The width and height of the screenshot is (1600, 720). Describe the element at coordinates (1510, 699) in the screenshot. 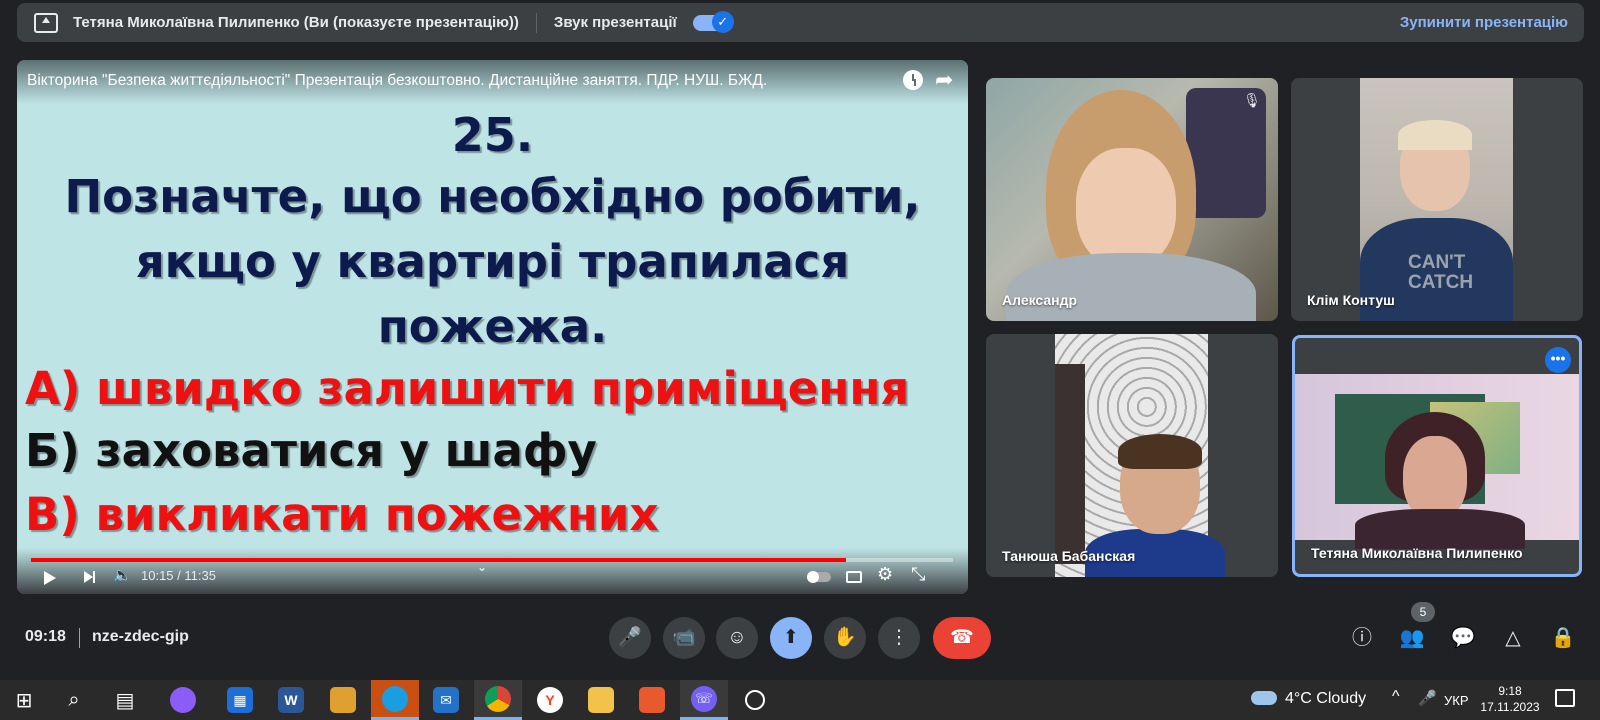

I see `system-clock: 9:18 17.11.2023` at that location.